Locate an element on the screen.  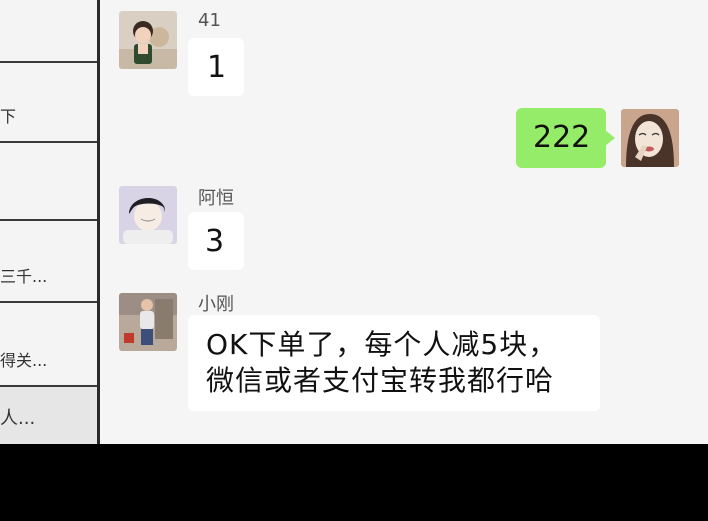
avatar-self is located at coordinates (650, 138).